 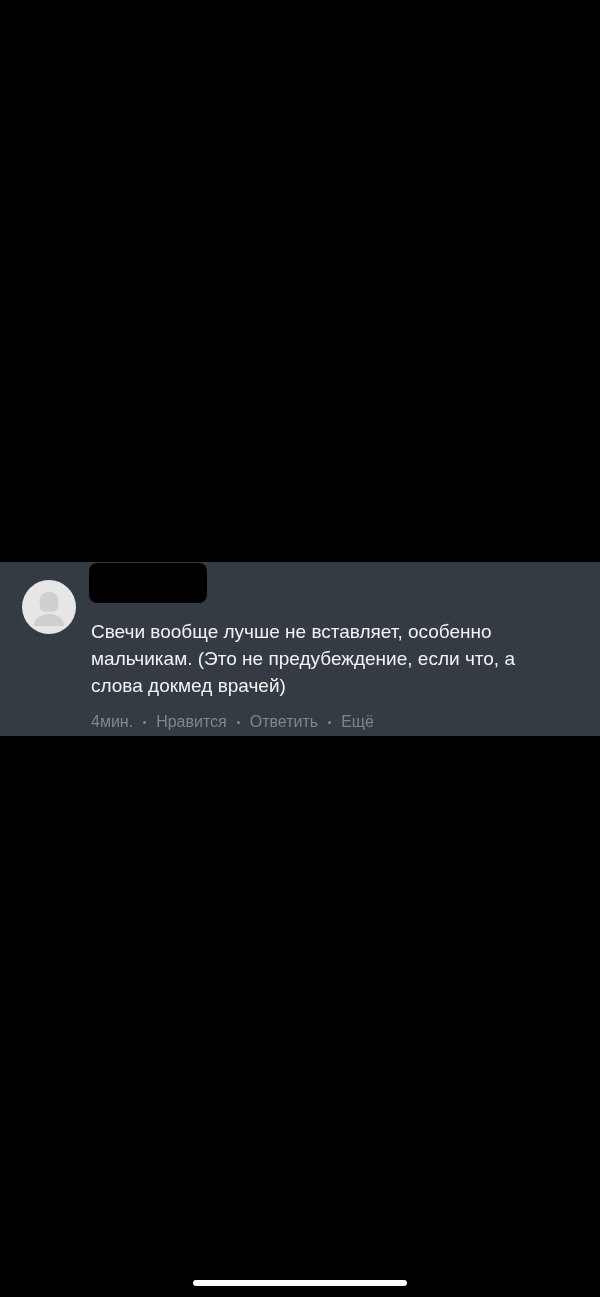 I want to click on comment-action-link: Ответить, so click(x=284, y=722).